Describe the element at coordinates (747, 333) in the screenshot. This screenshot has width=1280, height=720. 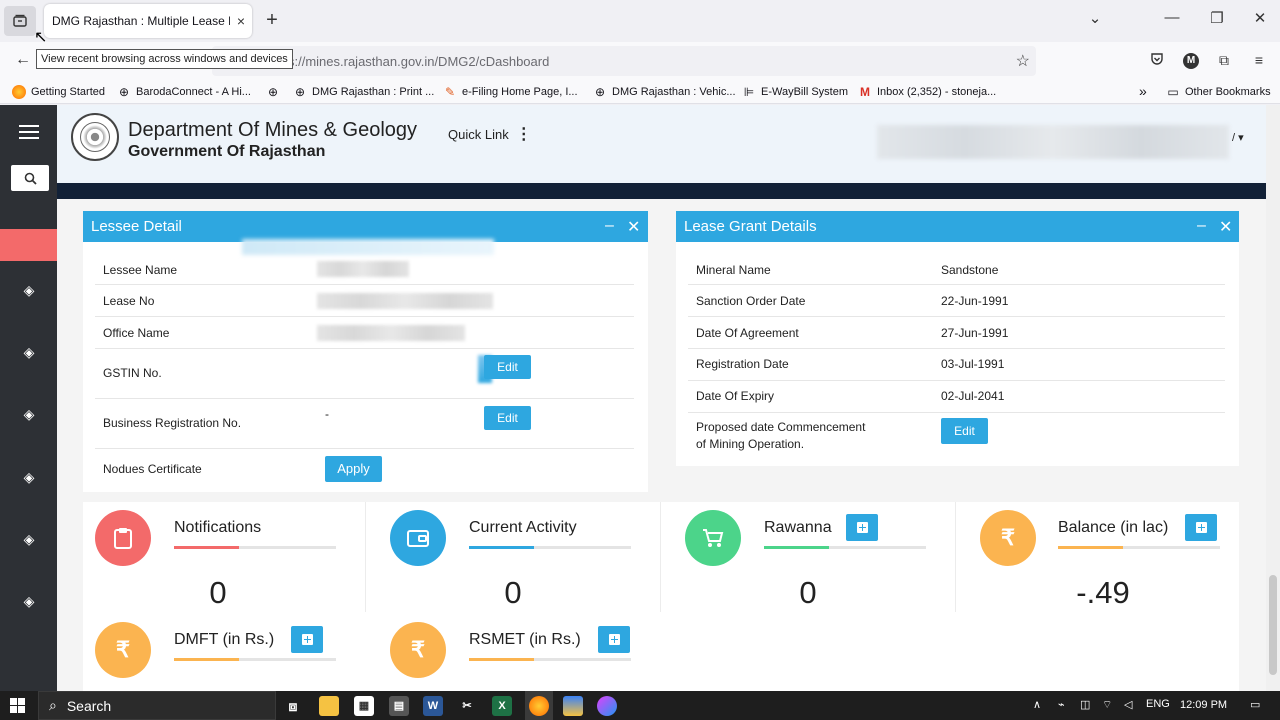
I see `row-label: Date Of Agreement` at that location.